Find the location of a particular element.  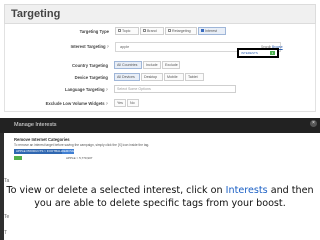

modal-header: Manage Interests × is located at coordinates (160, 125).